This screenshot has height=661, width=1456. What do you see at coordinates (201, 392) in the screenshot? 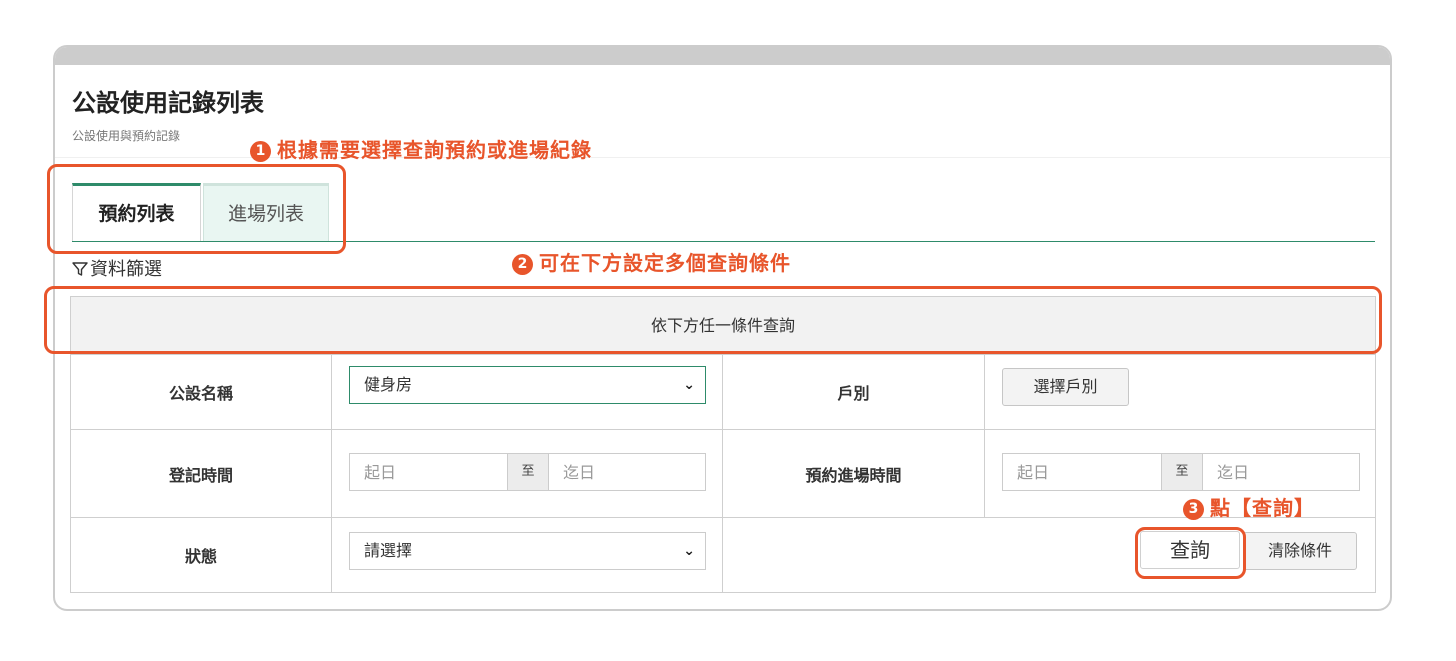
I see `facility-label: 公設名稱` at bounding box center [201, 392].